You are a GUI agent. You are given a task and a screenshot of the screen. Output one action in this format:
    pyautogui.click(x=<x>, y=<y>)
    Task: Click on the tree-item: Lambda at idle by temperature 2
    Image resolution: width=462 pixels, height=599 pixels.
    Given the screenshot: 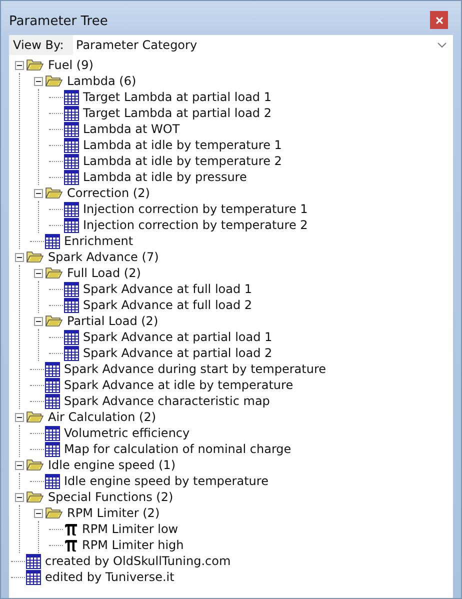 What is the action you would take?
    pyautogui.click(x=182, y=161)
    